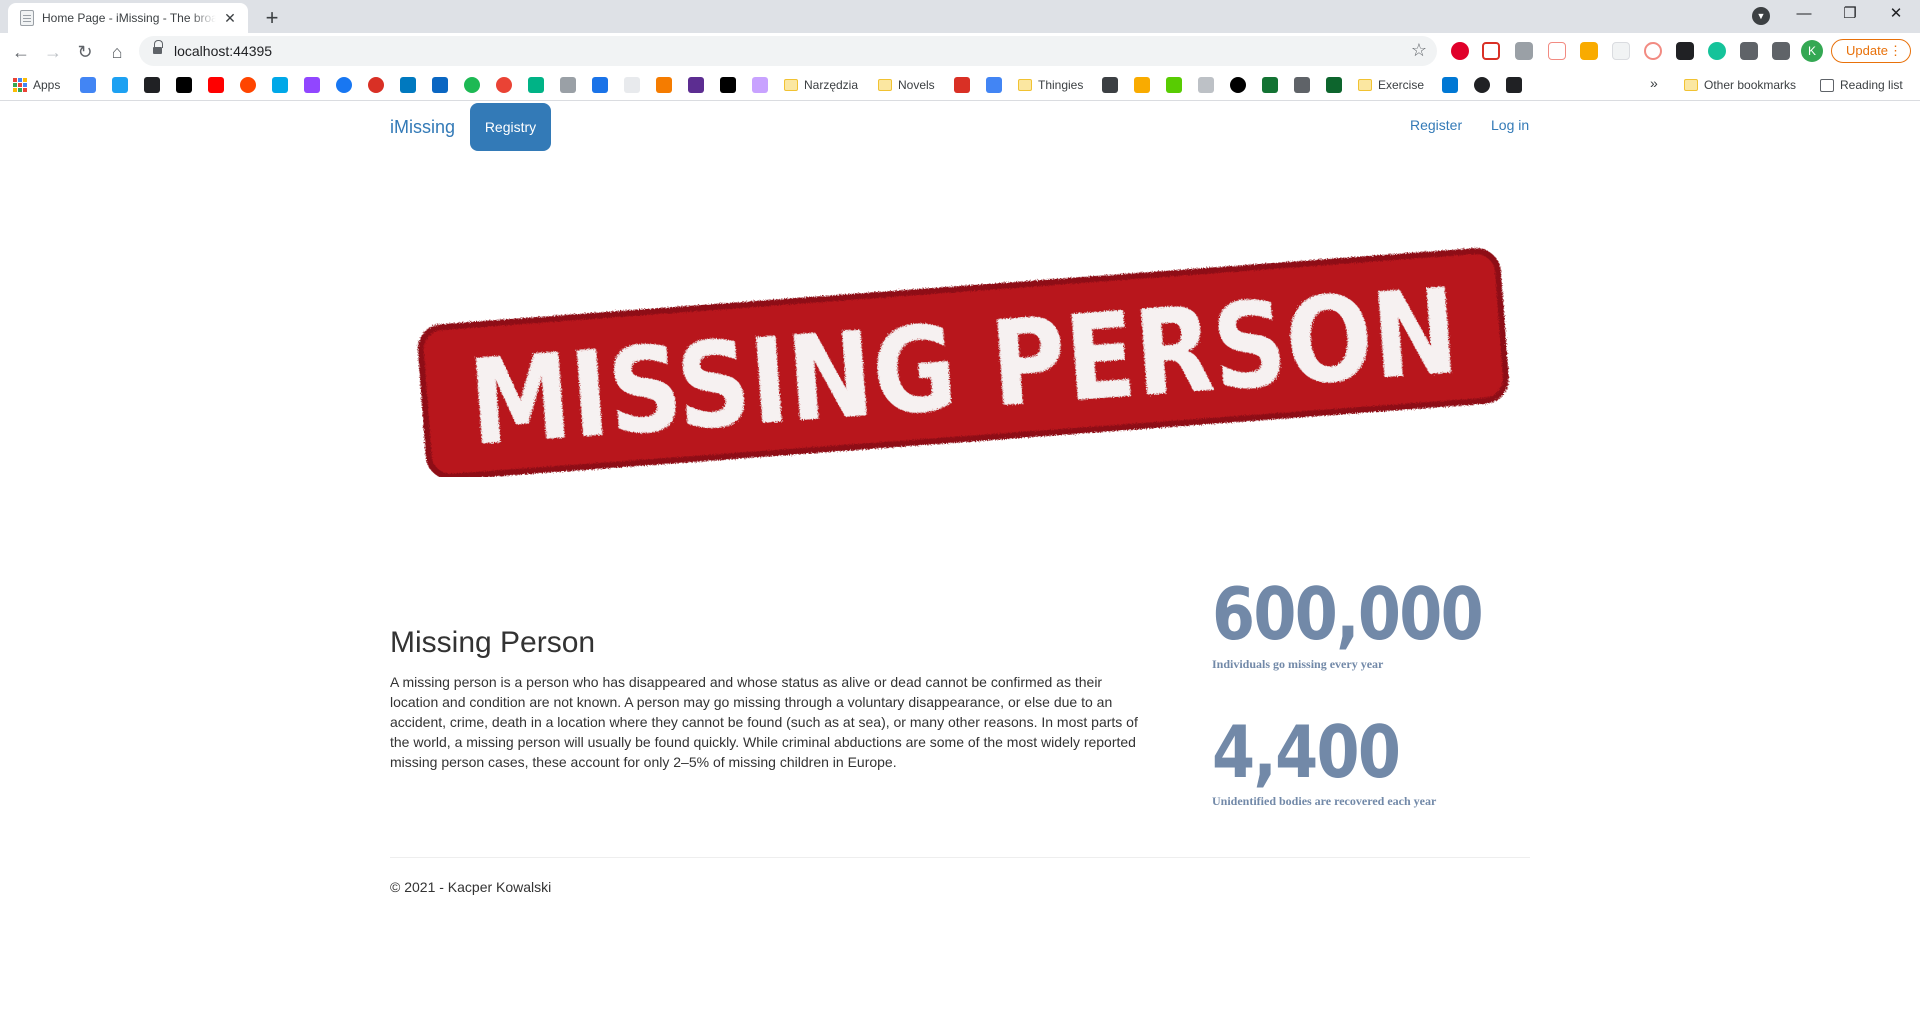 The width and height of the screenshot is (1920, 1029). What do you see at coordinates (696, 85) in the screenshot?
I see `purple-bookmark-icon` at bounding box center [696, 85].